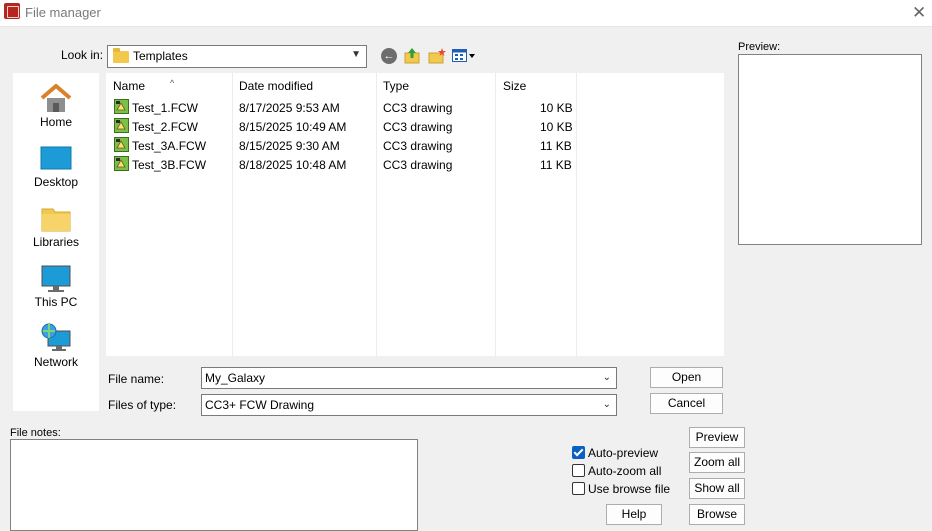 The image size is (932, 531). What do you see at coordinates (165, 108) in the screenshot?
I see `file-name: Test_1.FCW` at bounding box center [165, 108].